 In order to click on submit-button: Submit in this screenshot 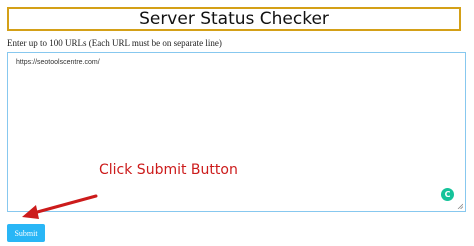, I will do `click(26, 233)`.